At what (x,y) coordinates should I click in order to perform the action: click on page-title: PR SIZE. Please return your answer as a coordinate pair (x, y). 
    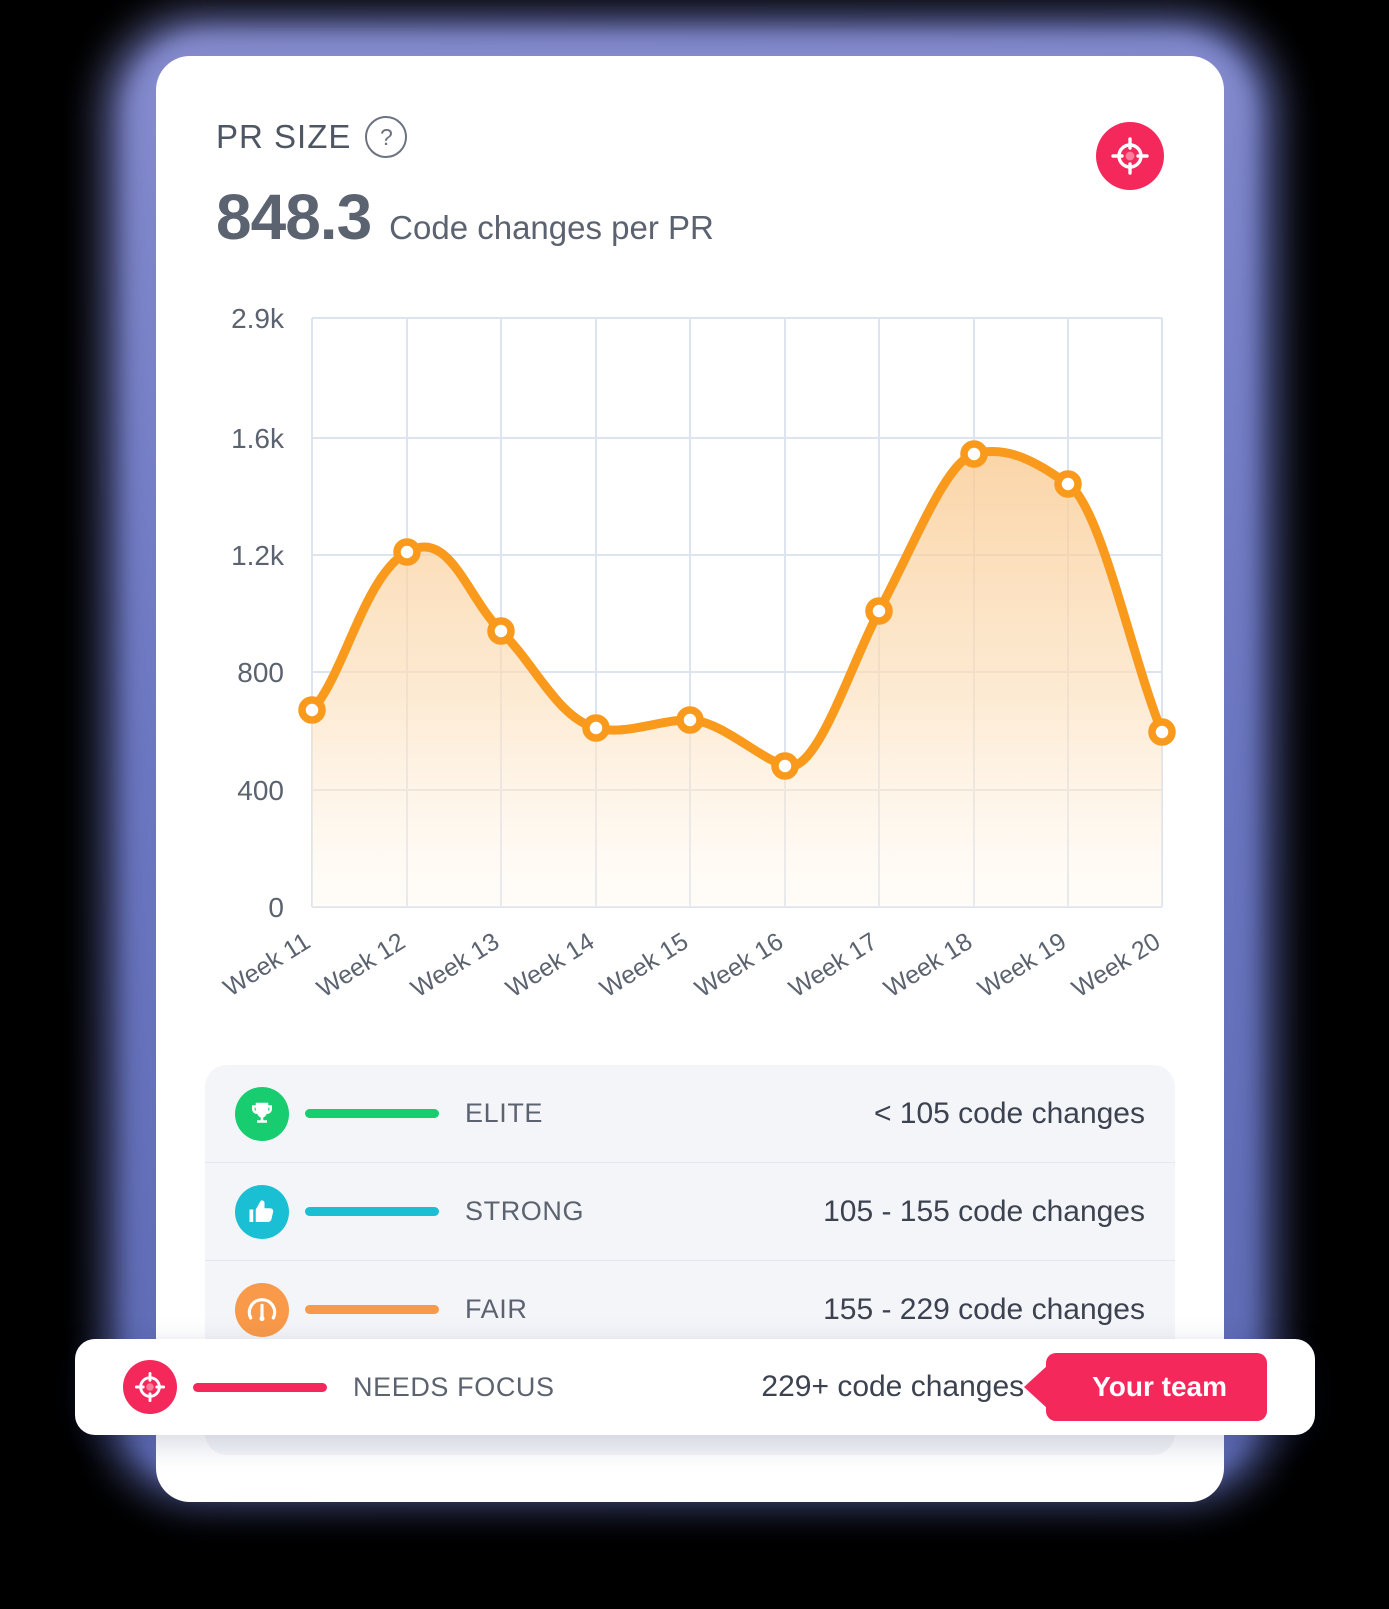
    Looking at the image, I should click on (284, 136).